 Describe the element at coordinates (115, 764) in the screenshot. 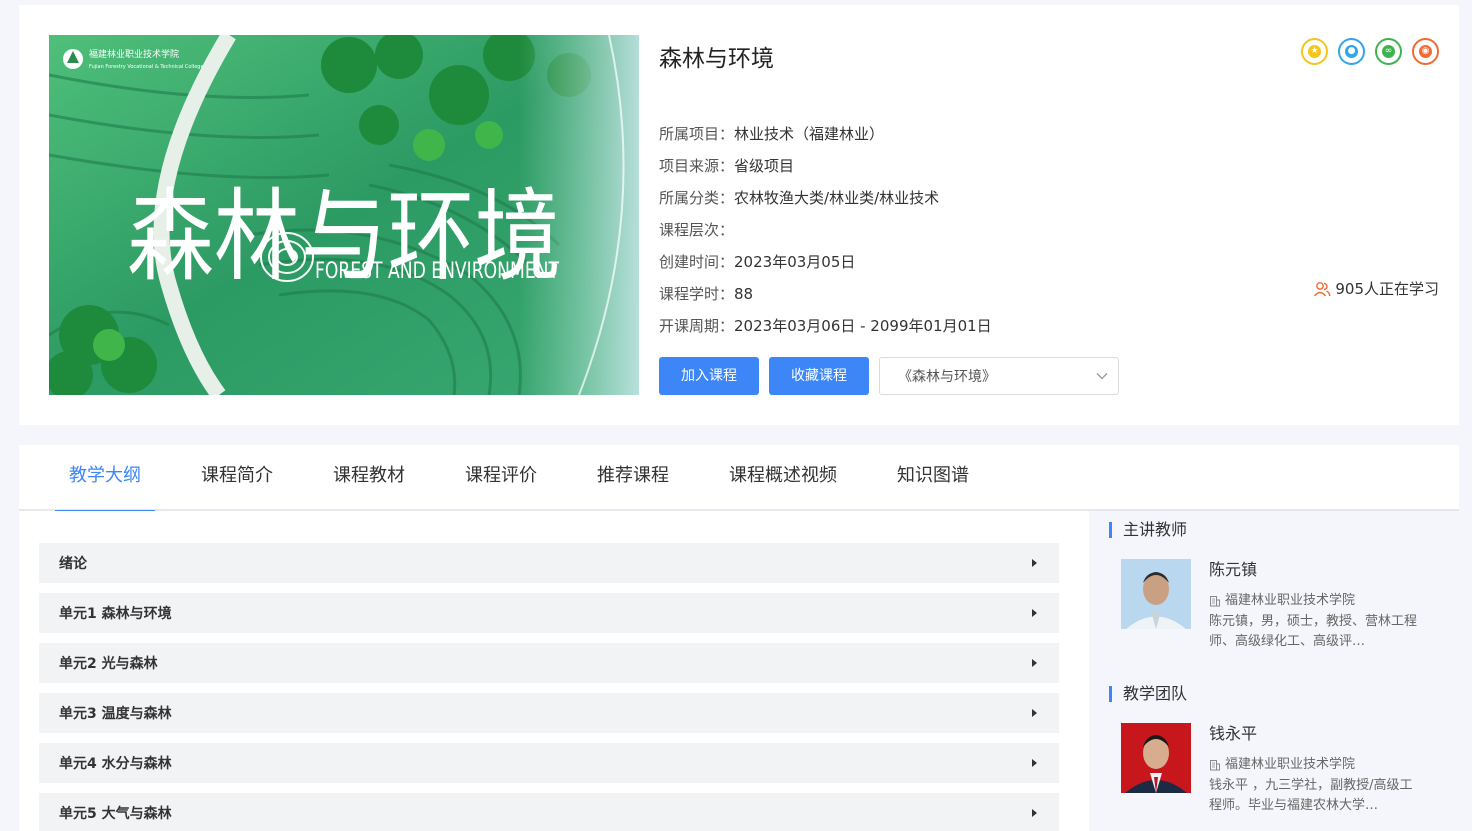

I see `outline-item-label: 单元4 水分与森林` at that location.